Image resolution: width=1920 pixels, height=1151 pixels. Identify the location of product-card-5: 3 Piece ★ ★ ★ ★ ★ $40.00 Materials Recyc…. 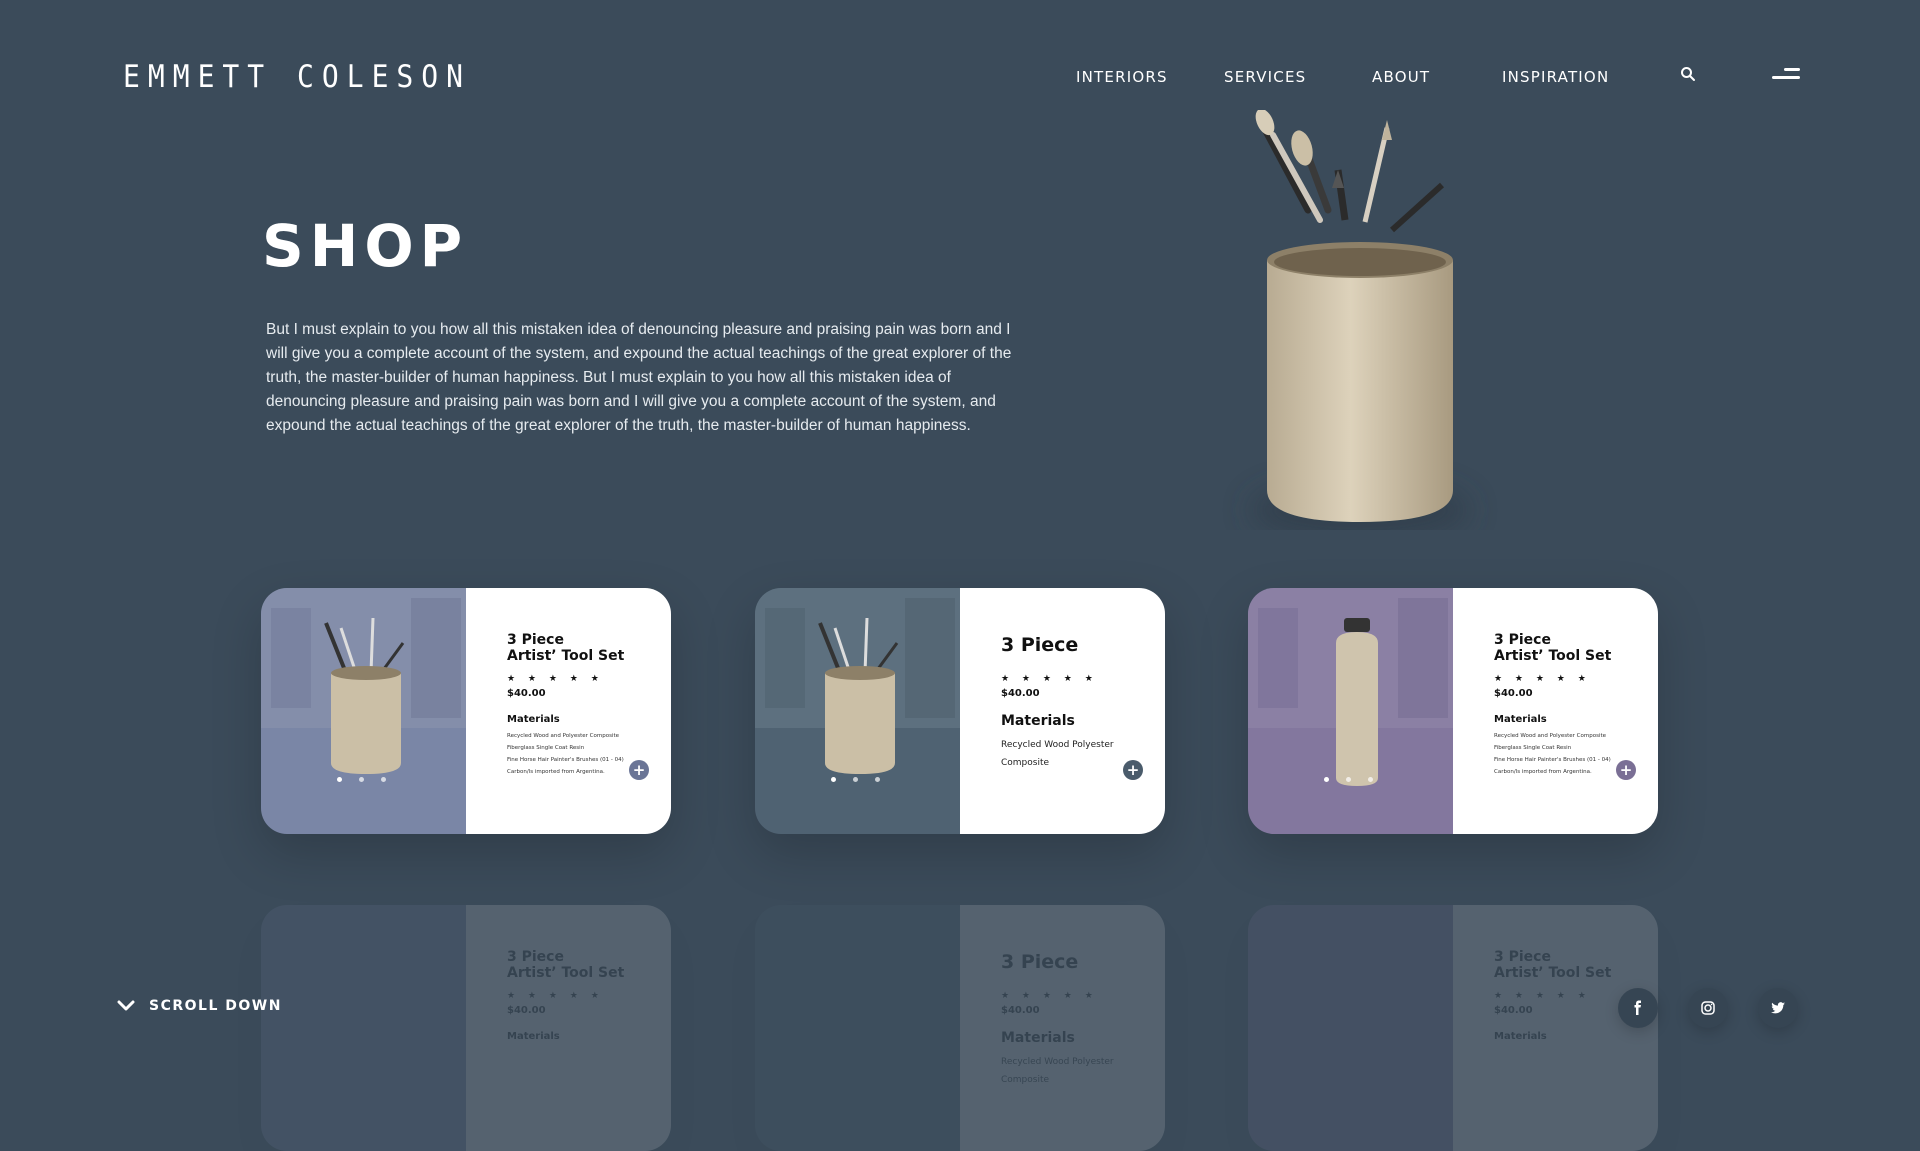
(960, 1028).